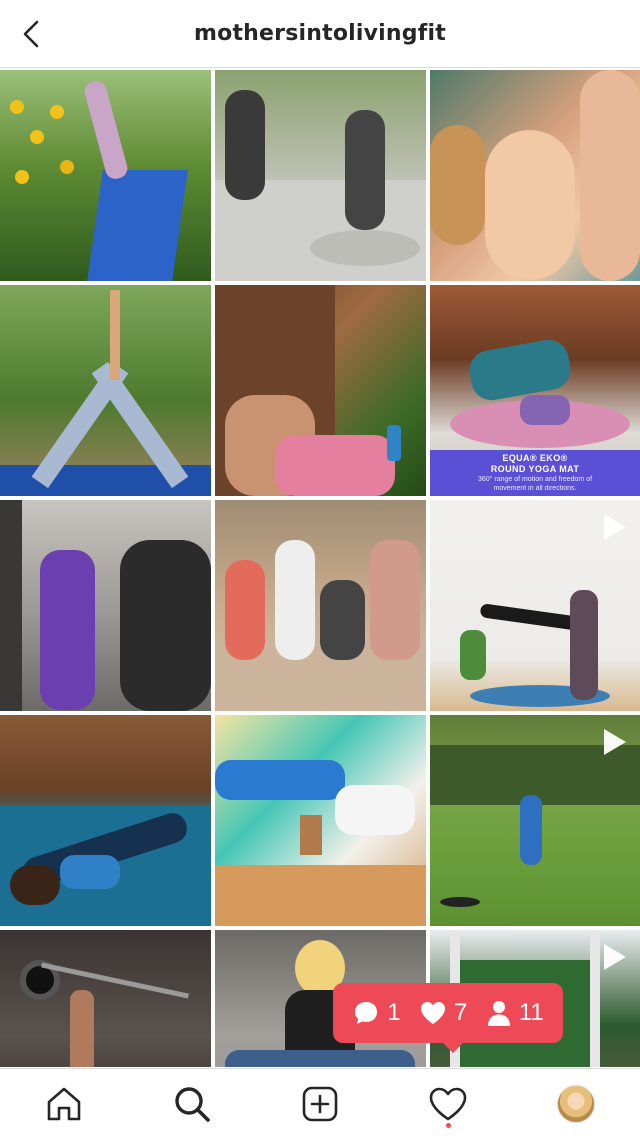 This screenshot has height=1138, width=640. Describe the element at coordinates (461, 1012) in the screenshot. I see `like-count-value: 7` at that location.